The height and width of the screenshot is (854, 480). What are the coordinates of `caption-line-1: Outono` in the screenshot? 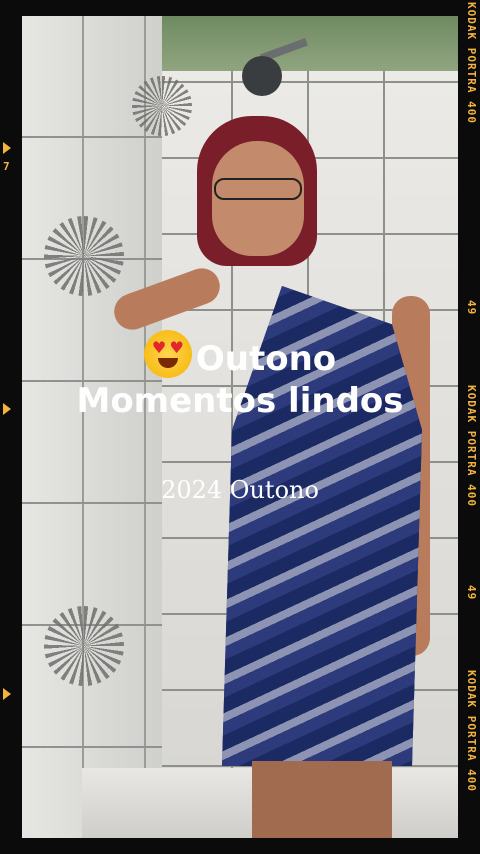 It's located at (240, 354).